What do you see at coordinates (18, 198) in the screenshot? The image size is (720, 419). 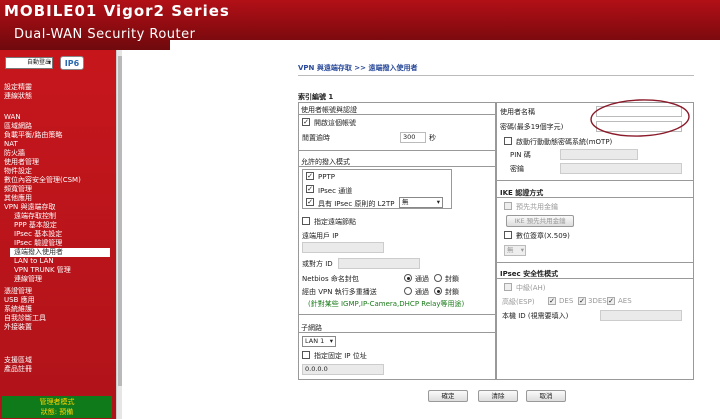 I see `sidebar-item-11: 其他應用` at bounding box center [18, 198].